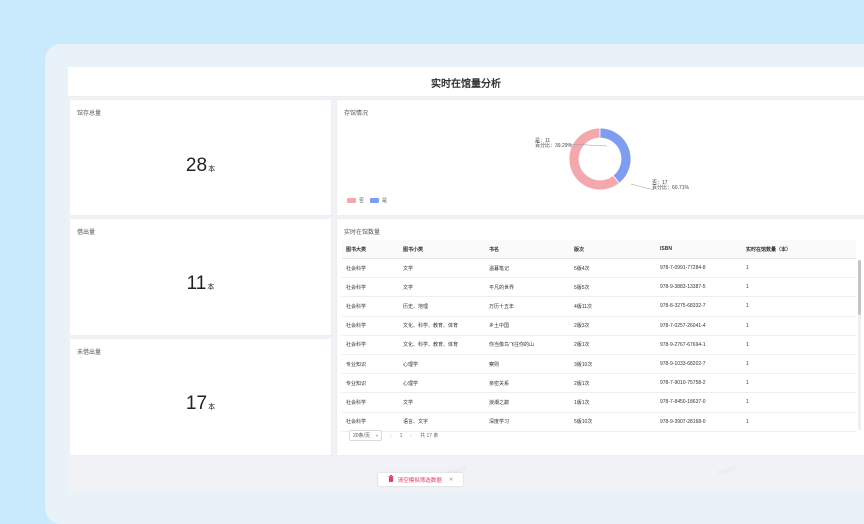 This screenshot has width=864, height=524. Describe the element at coordinates (699, 402) in the screenshot. I see `cell-isbn: 978-7-8450-18637-0` at that location.